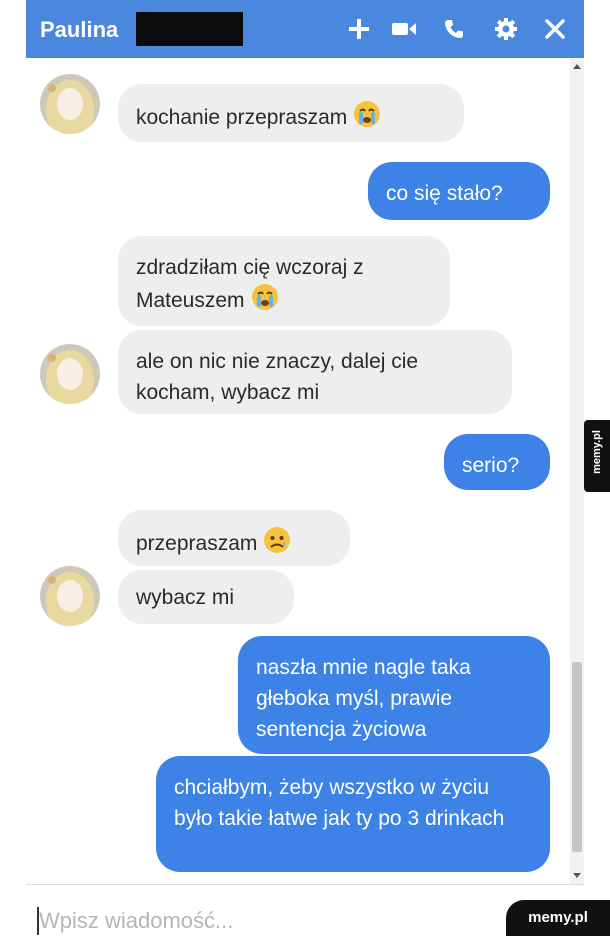 The width and height of the screenshot is (610, 937). I want to click on scrollbar, so click(577, 471).